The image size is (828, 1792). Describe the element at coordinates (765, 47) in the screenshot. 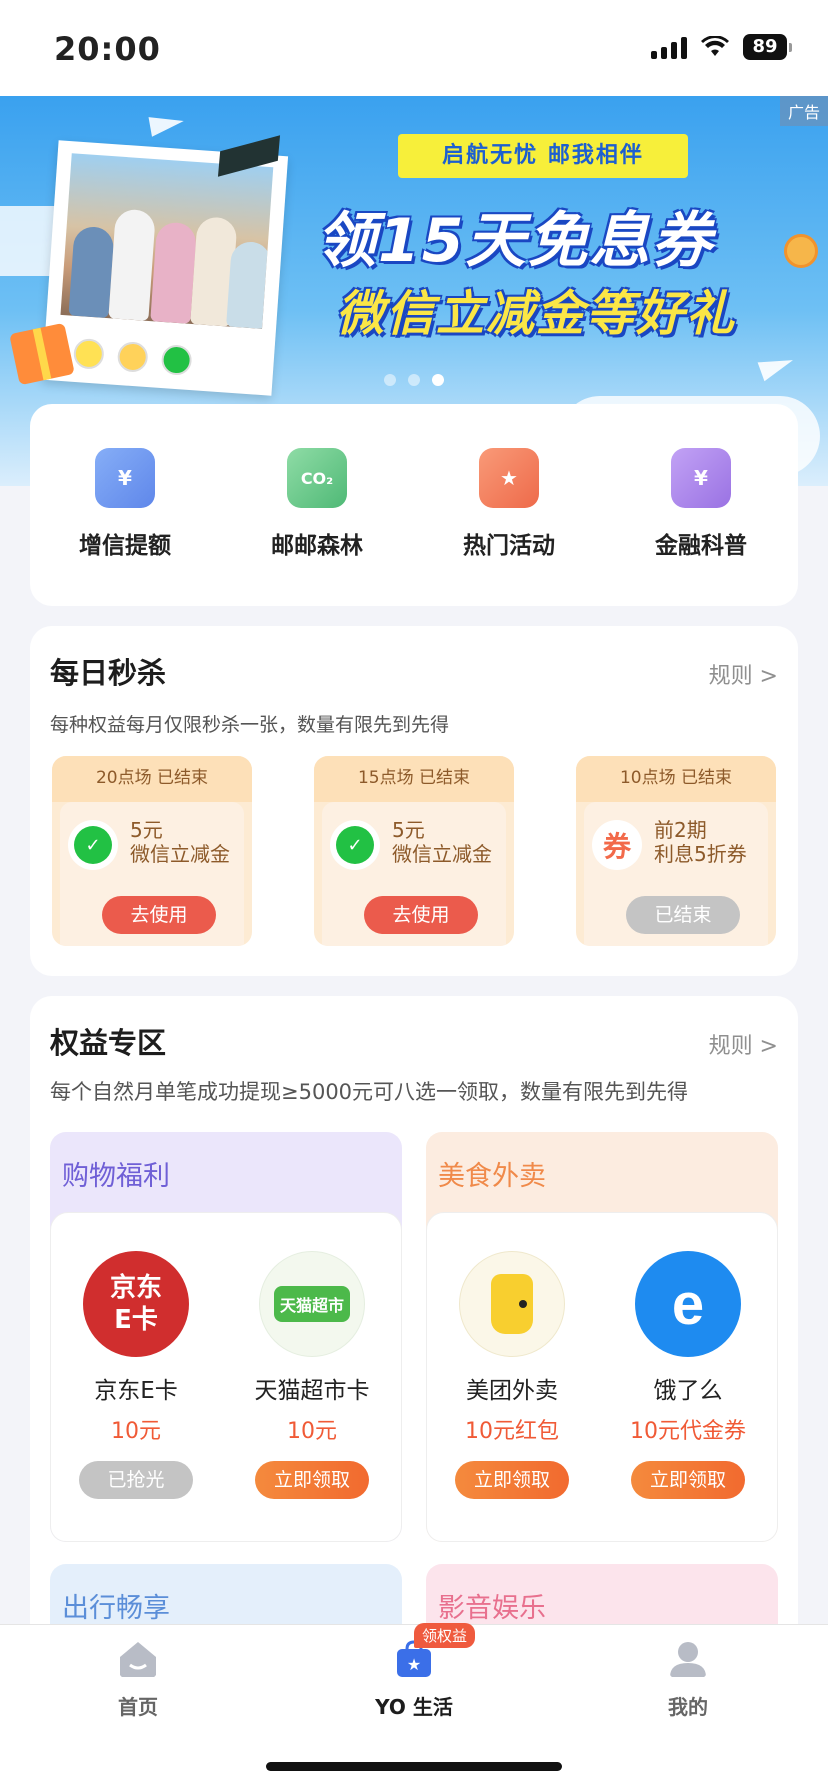

I see `battery-level: 89` at that location.